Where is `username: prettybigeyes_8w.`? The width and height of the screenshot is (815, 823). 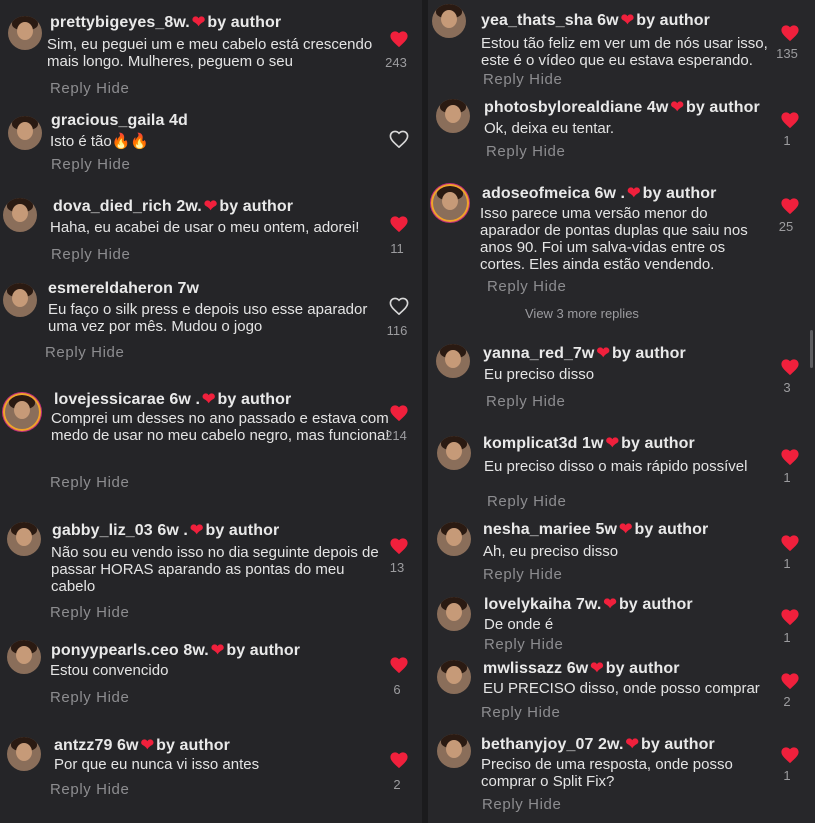
username: prettybigeyes_8w. is located at coordinates (120, 22).